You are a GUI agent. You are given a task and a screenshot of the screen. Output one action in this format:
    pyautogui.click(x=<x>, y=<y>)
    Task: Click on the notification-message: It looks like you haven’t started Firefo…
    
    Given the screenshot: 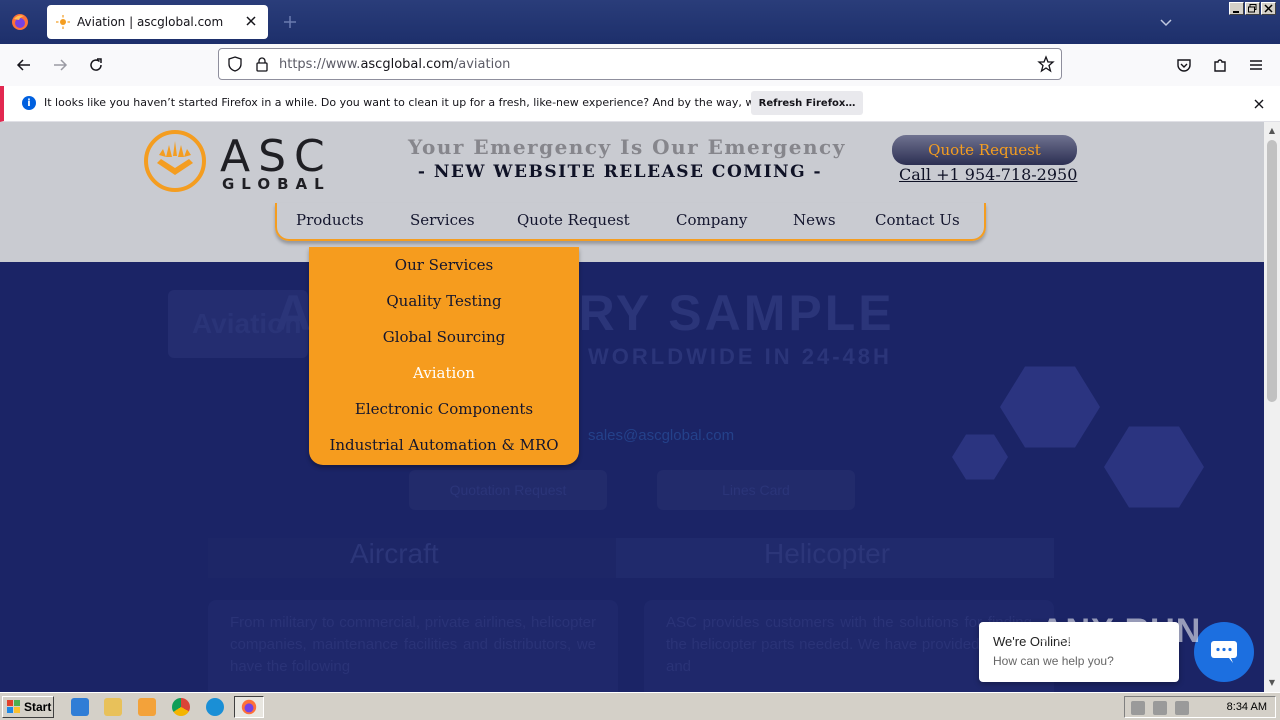 What is the action you would take?
    pyautogui.click(x=436, y=102)
    